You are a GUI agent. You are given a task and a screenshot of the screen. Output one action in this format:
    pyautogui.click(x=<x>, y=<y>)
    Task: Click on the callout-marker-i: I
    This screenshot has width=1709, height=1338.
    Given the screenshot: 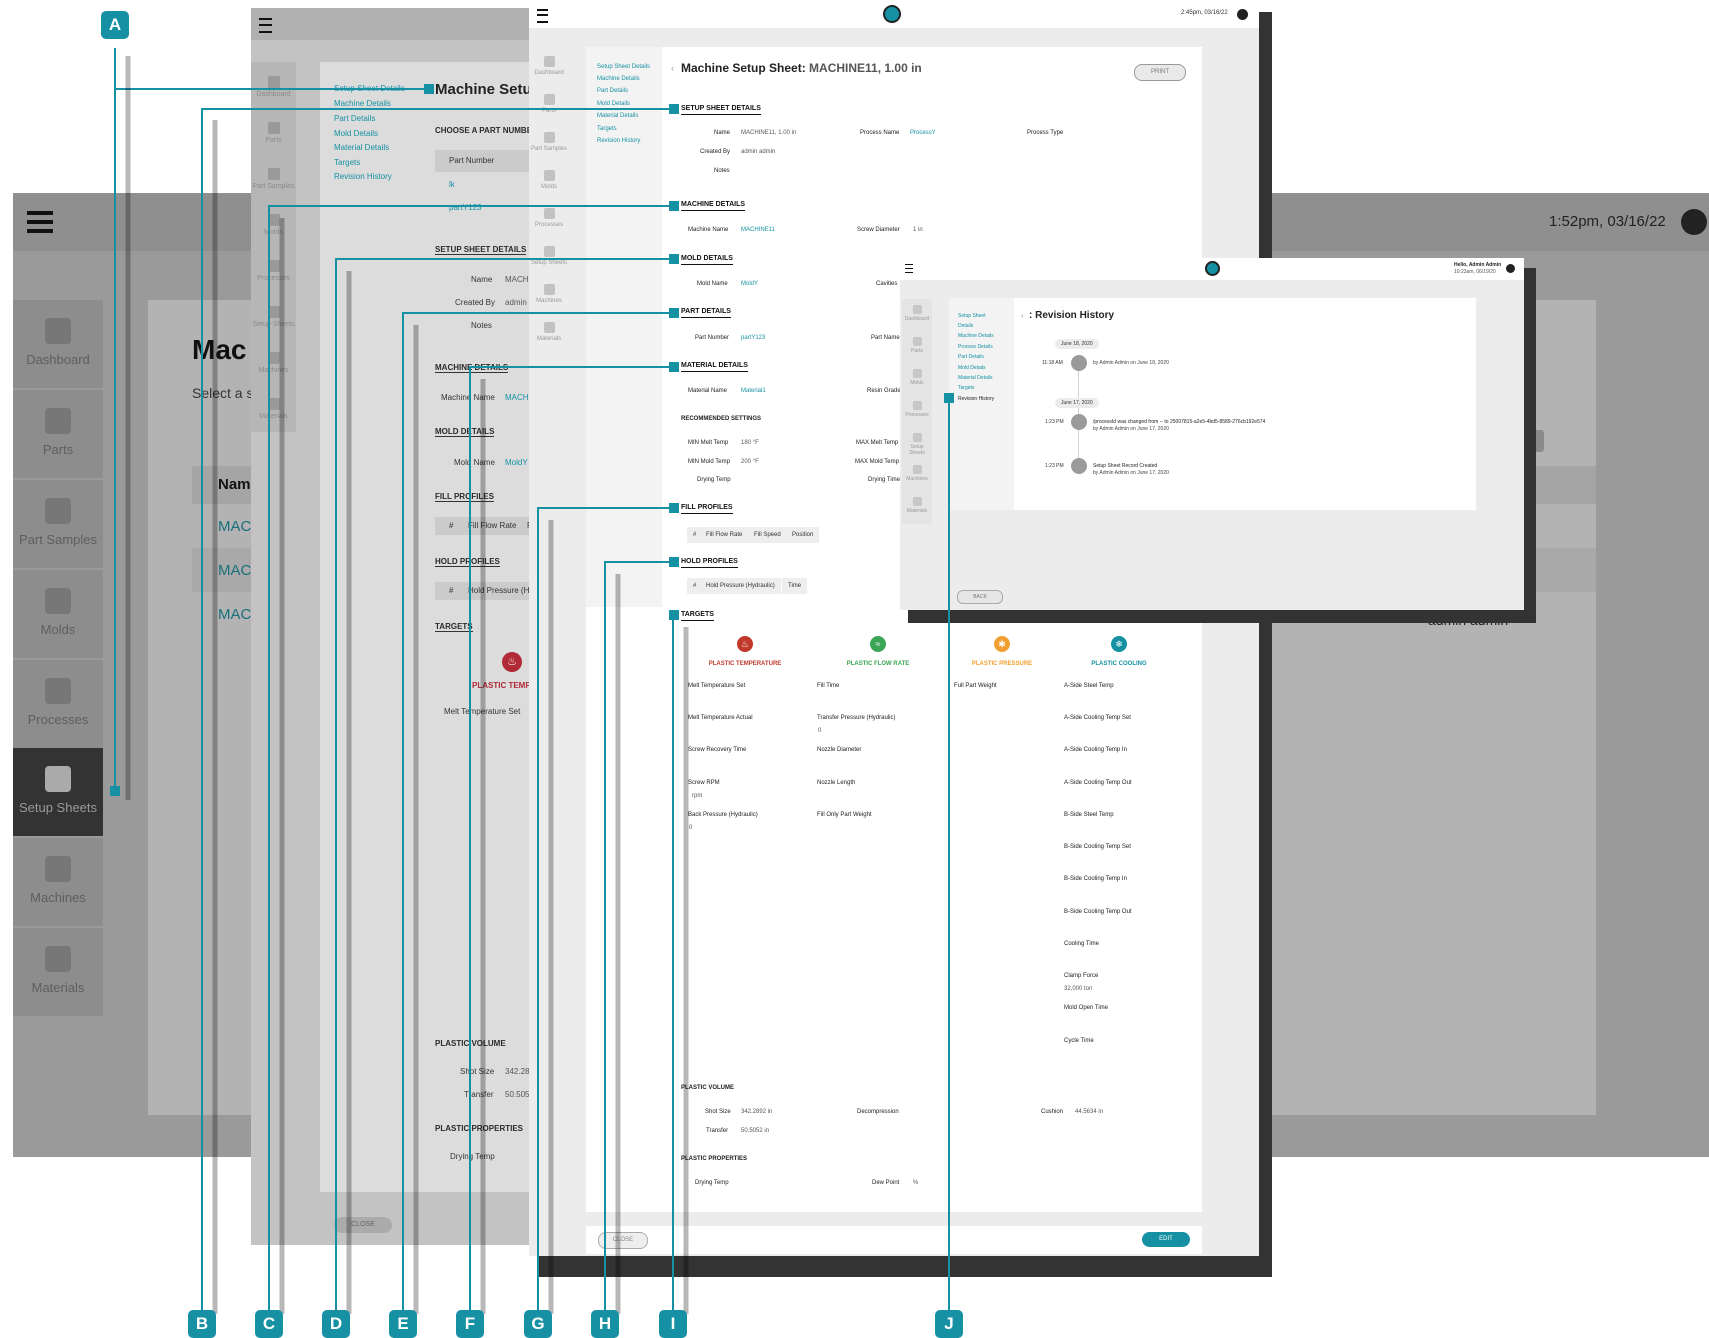 What is the action you would take?
    pyautogui.click(x=673, y=1324)
    